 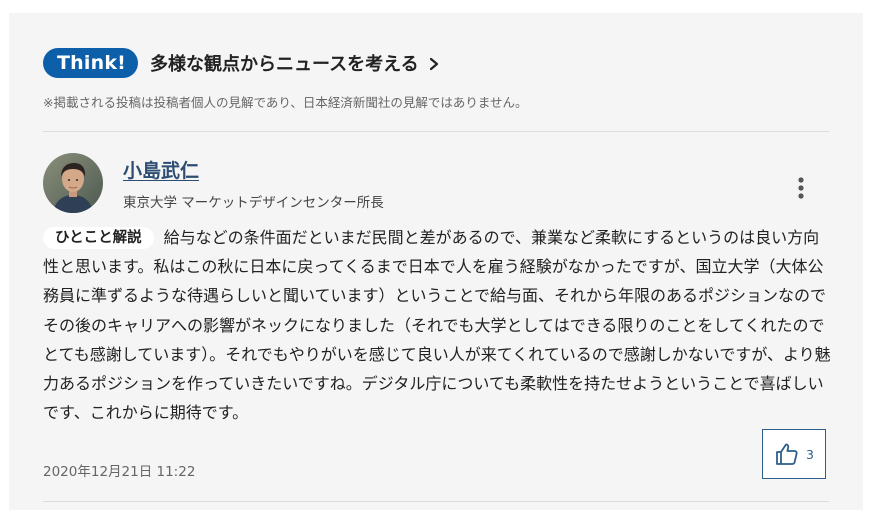 What do you see at coordinates (91, 63) in the screenshot?
I see `think-badge: Think!` at bounding box center [91, 63].